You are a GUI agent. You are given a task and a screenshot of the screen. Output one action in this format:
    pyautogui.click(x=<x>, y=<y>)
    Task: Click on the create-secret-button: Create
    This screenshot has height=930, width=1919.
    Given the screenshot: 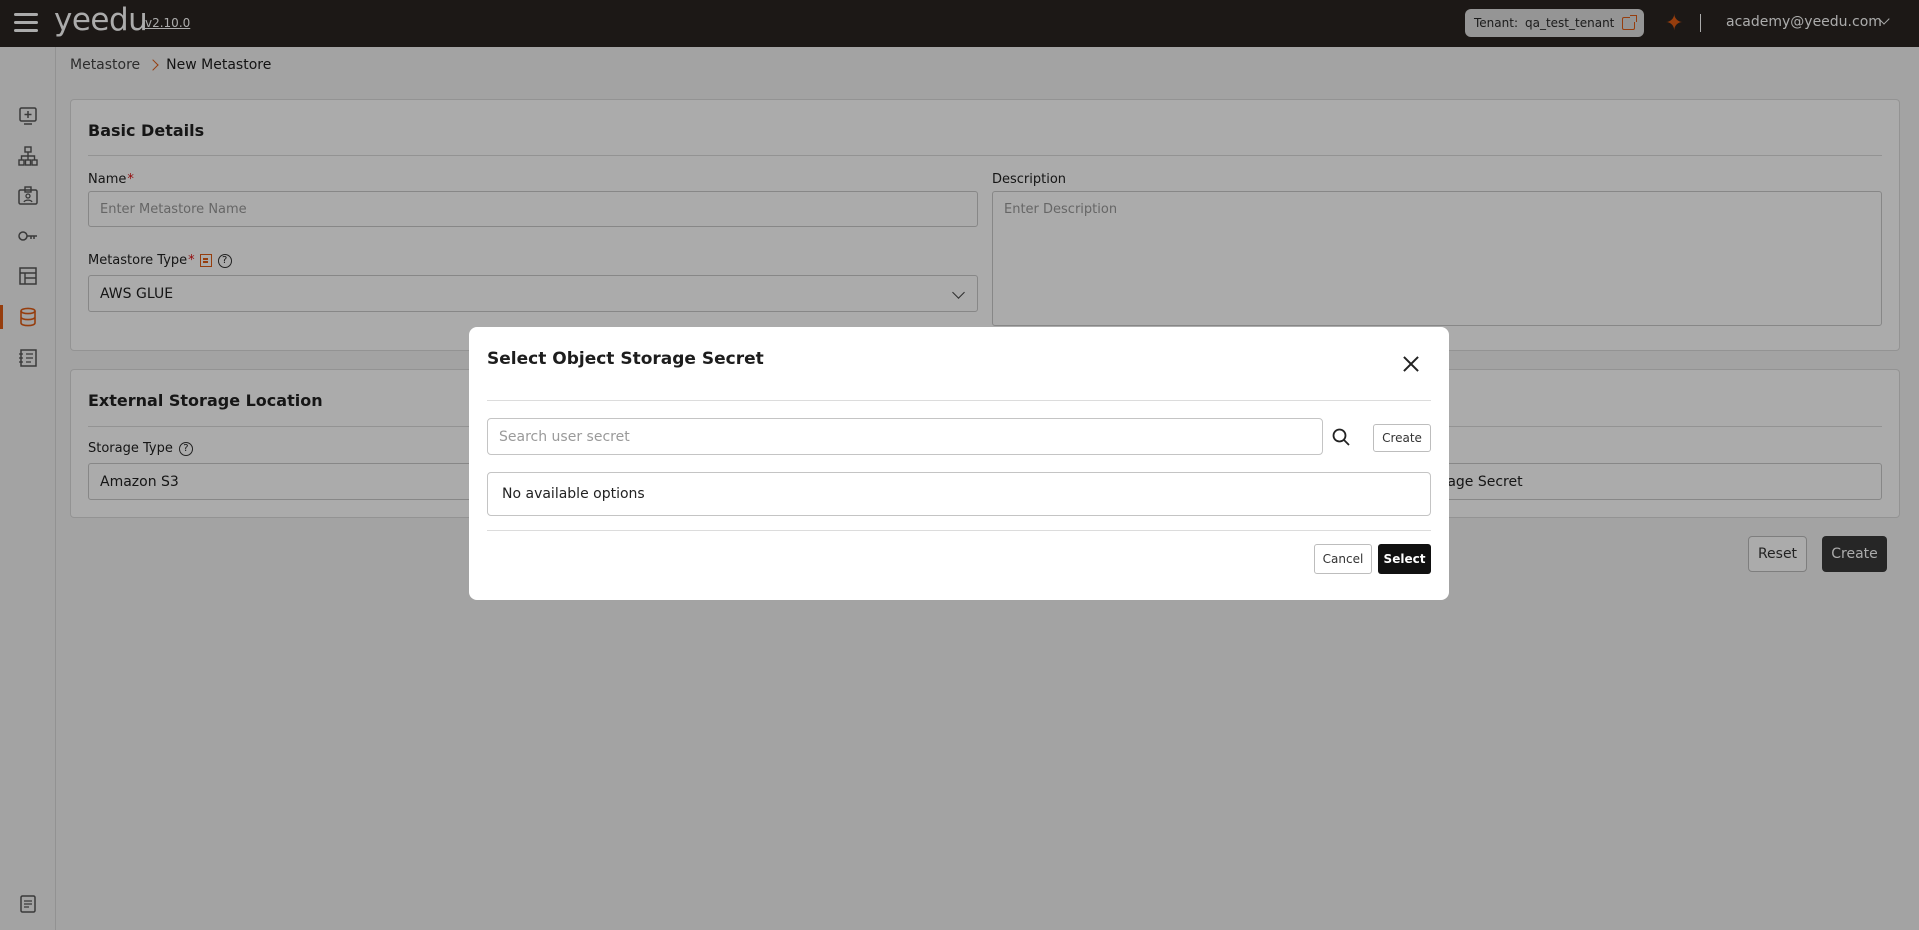 What is the action you would take?
    pyautogui.click(x=1402, y=438)
    